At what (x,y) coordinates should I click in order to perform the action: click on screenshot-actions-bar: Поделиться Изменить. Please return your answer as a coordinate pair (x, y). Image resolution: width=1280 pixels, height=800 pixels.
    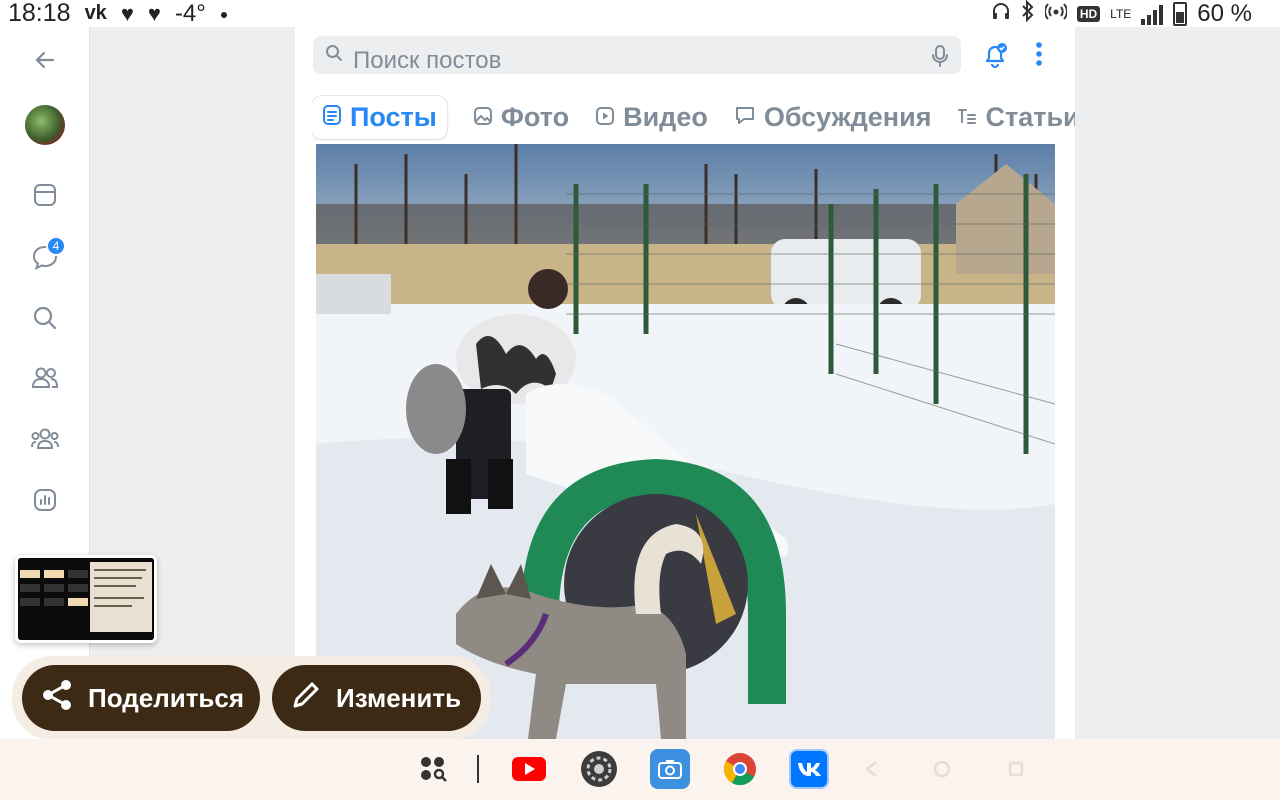
    Looking at the image, I should click on (251, 698).